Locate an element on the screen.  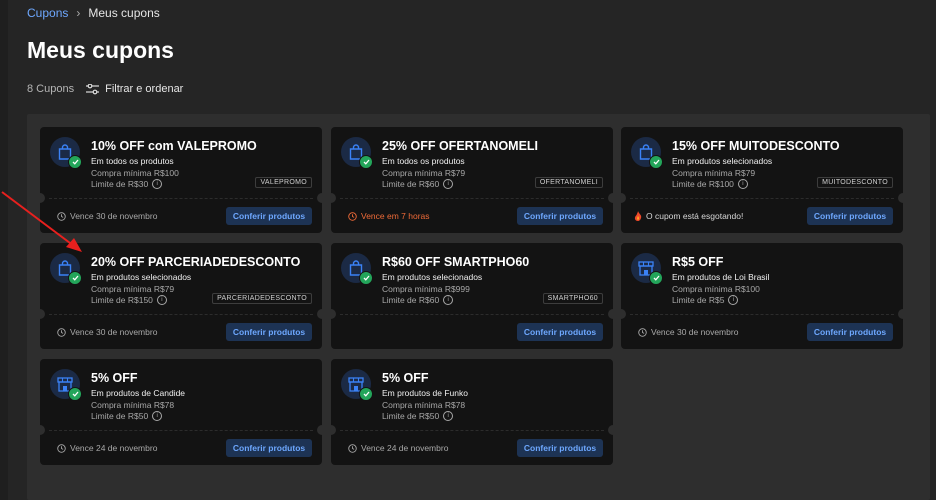
coupon-code: PARCERIADEDESCONTO is located at coordinates (262, 298).